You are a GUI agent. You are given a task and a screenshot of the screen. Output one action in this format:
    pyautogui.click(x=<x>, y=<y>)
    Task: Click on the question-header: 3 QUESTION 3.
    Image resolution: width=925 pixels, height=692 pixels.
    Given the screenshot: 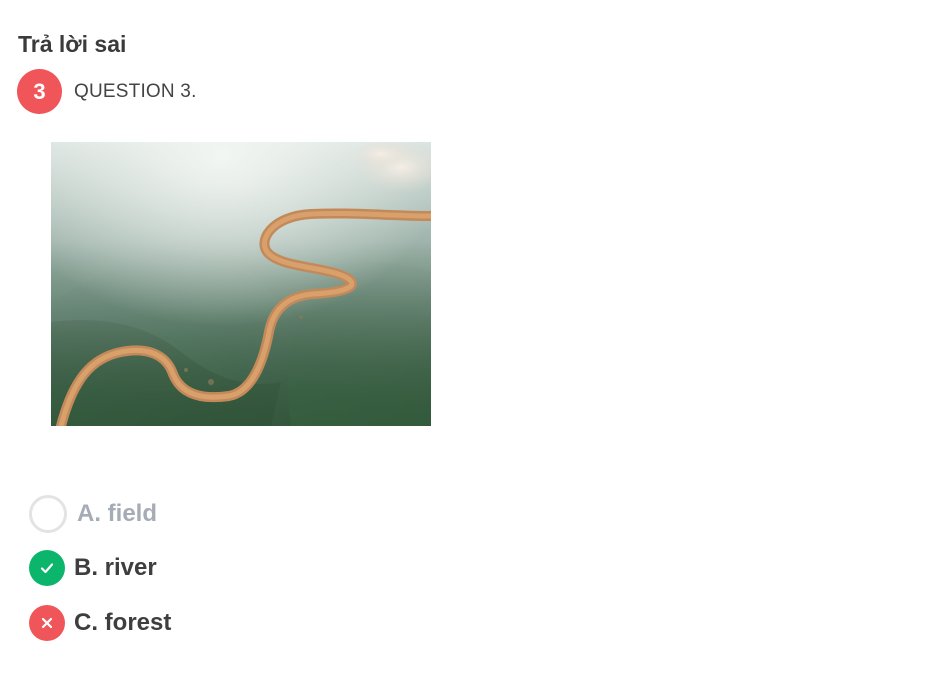 What is the action you would take?
    pyautogui.click(x=107, y=91)
    